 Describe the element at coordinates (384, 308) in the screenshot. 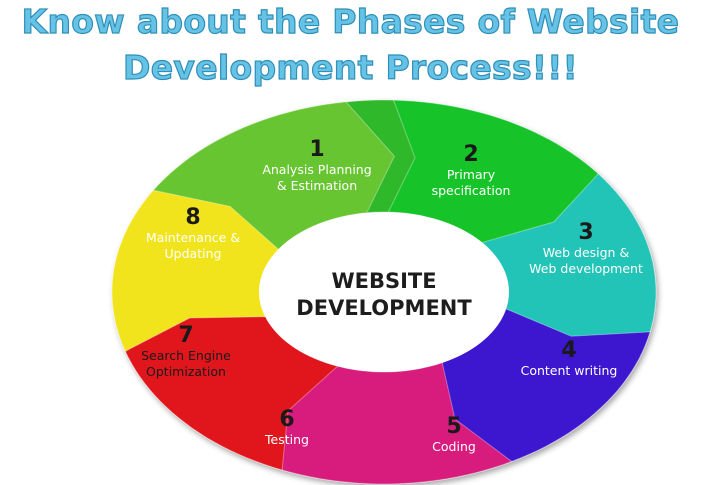

I see `center-title-line-2: DEVELOPMENT` at that location.